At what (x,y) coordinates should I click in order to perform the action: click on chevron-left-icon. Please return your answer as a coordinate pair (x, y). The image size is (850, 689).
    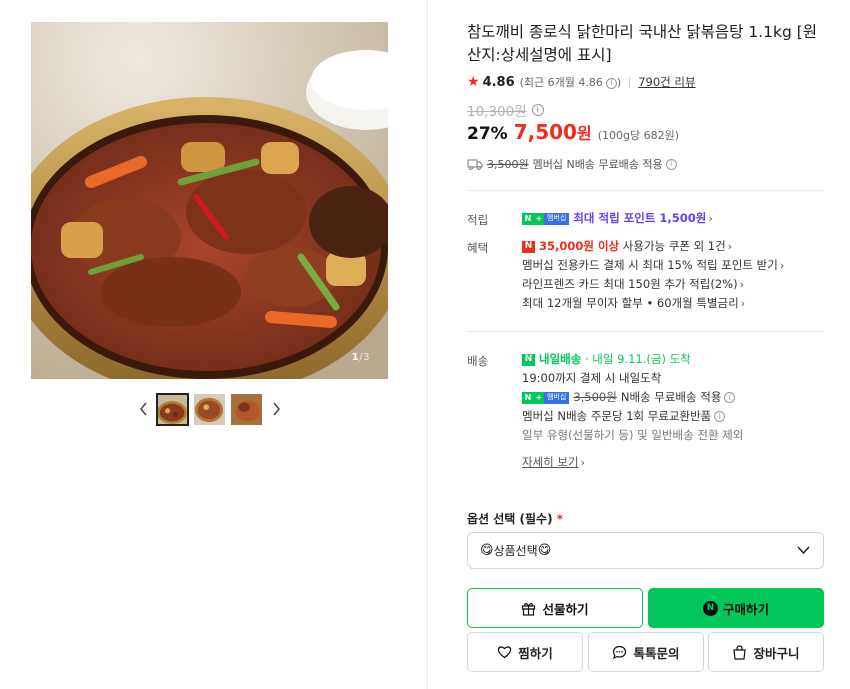
    Looking at the image, I should click on (143, 409).